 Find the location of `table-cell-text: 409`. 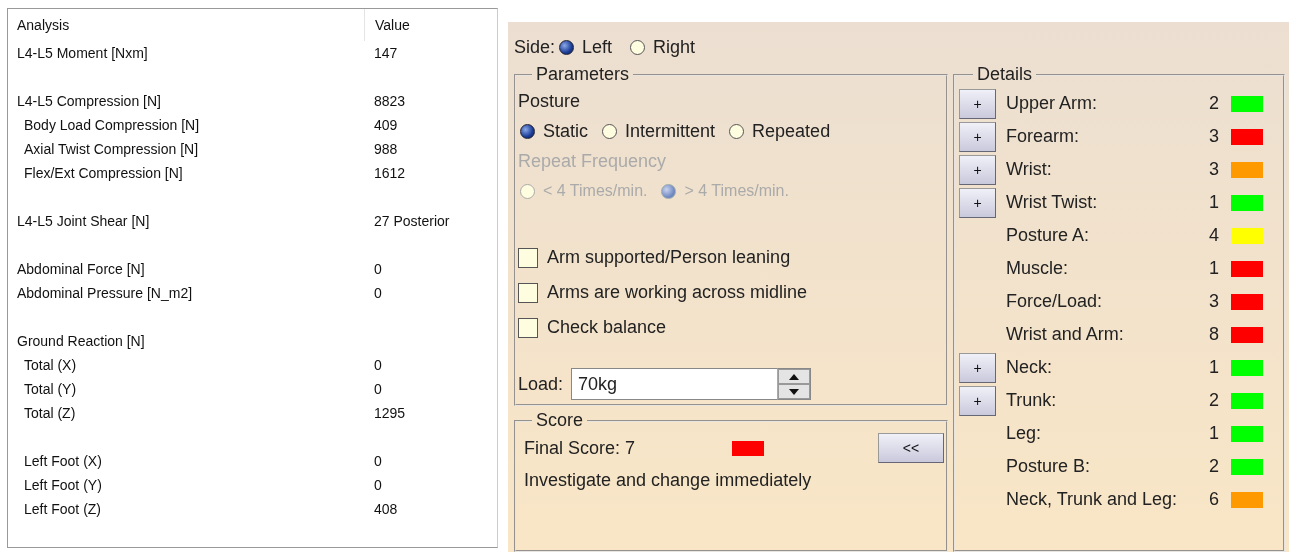

table-cell-text: 409 is located at coordinates (385, 125).